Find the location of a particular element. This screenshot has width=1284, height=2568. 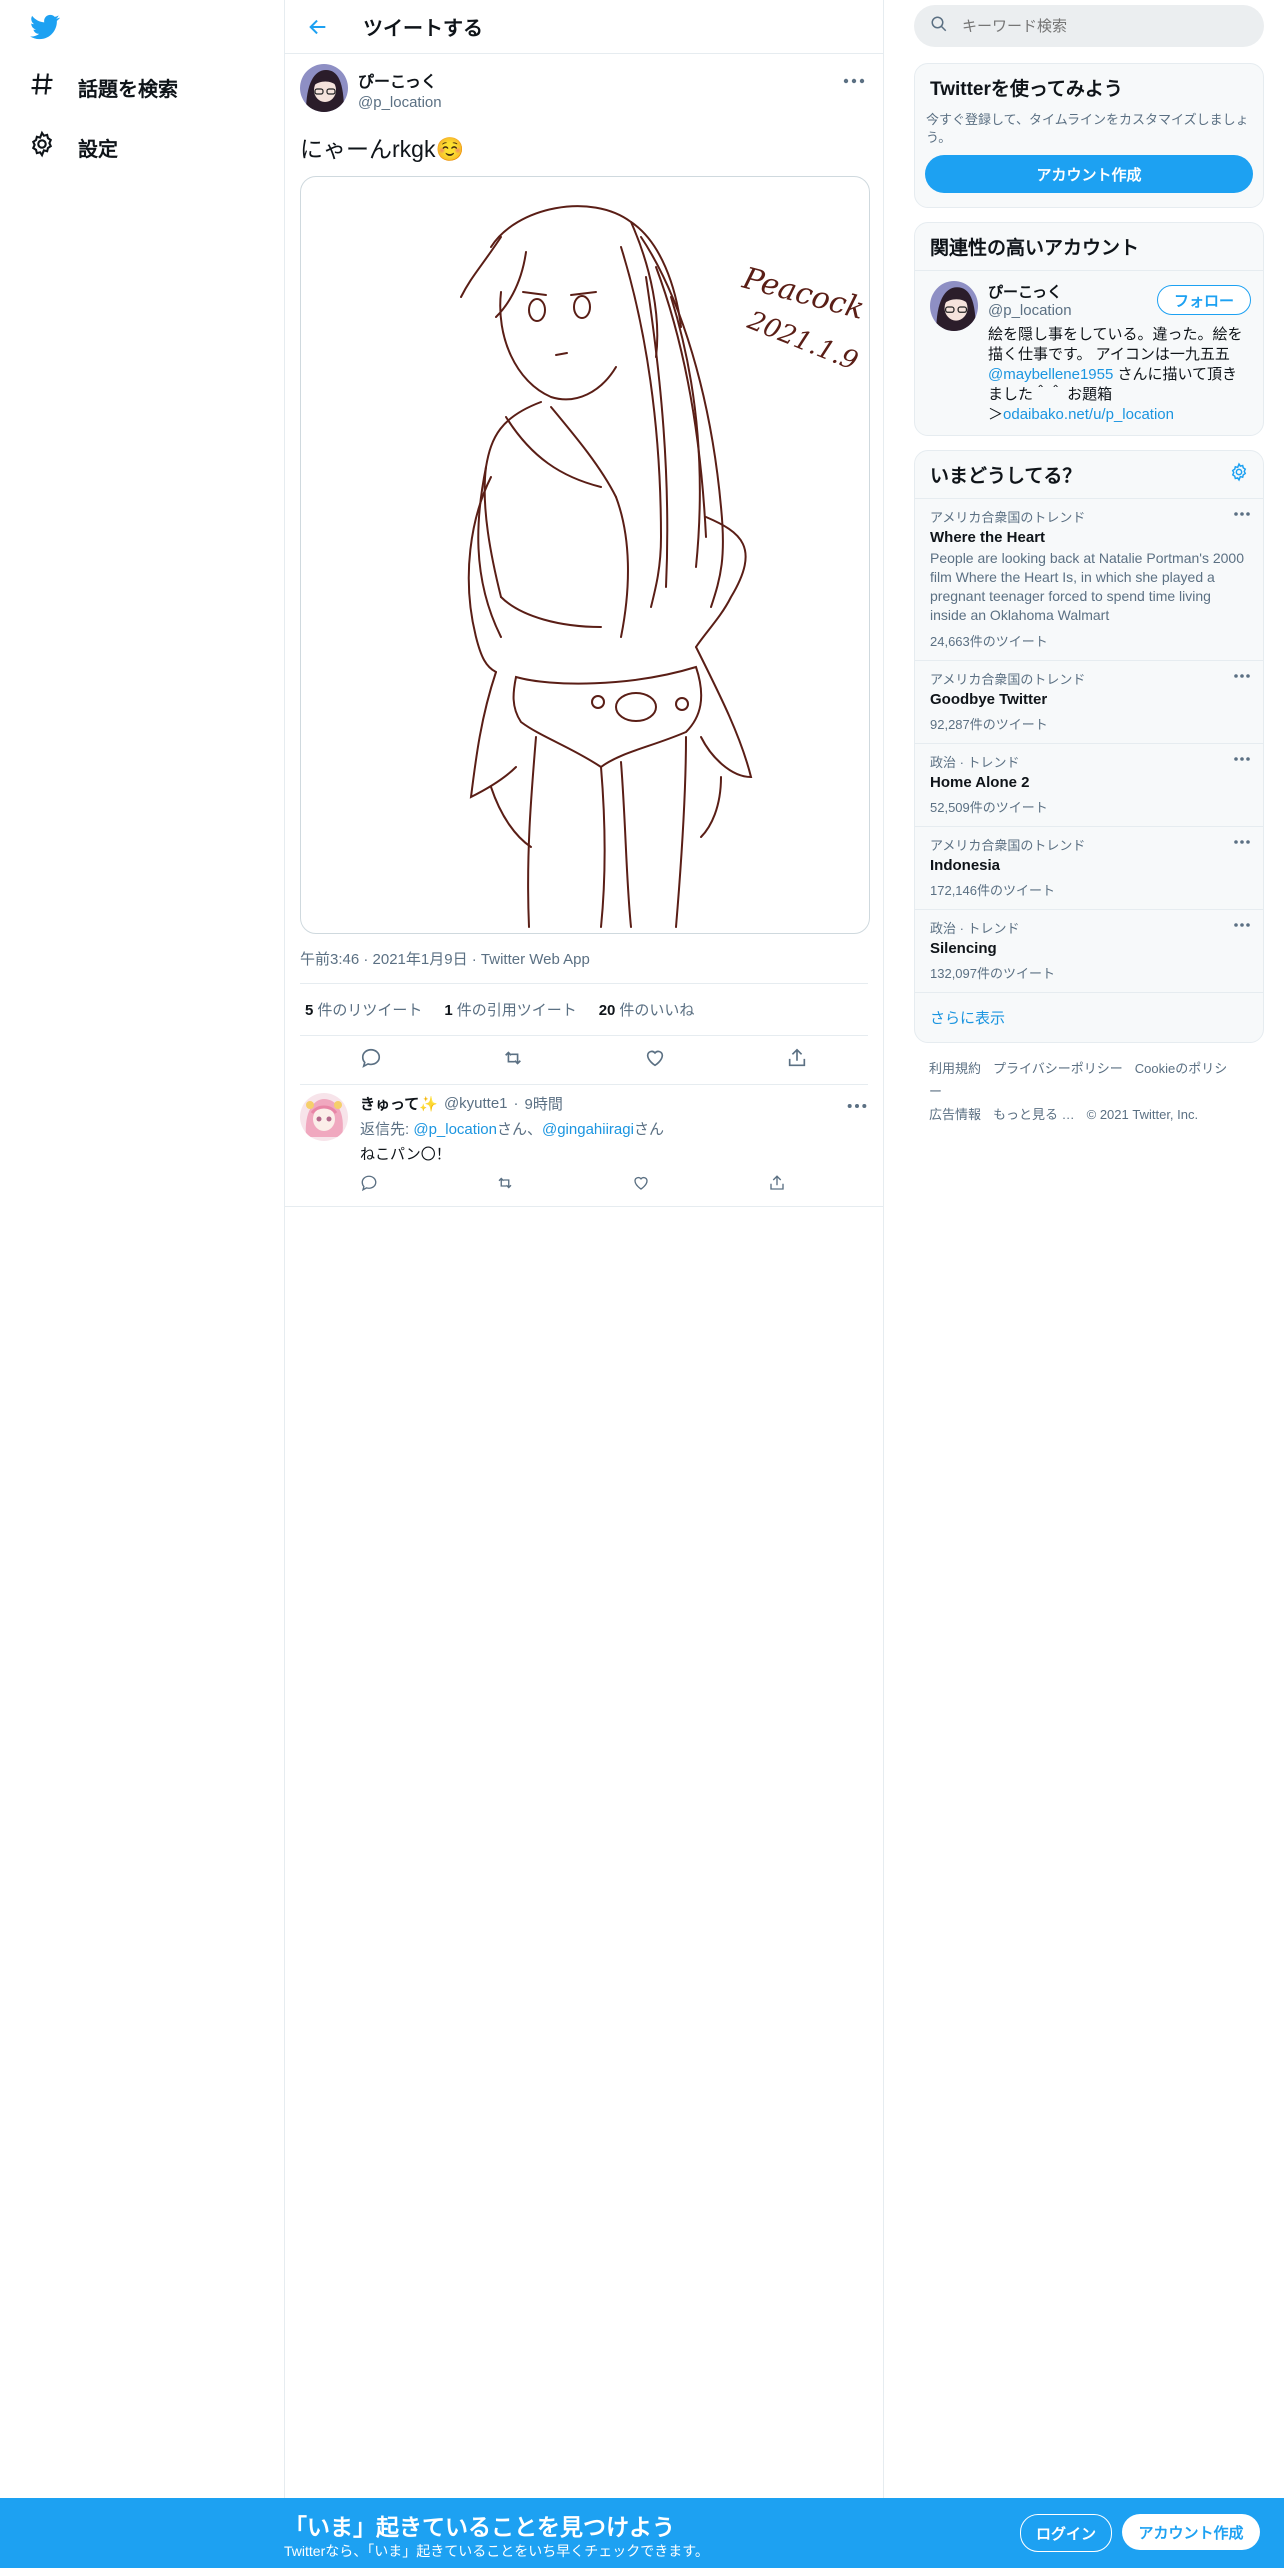

relevant-account-avatar is located at coordinates (954, 306).